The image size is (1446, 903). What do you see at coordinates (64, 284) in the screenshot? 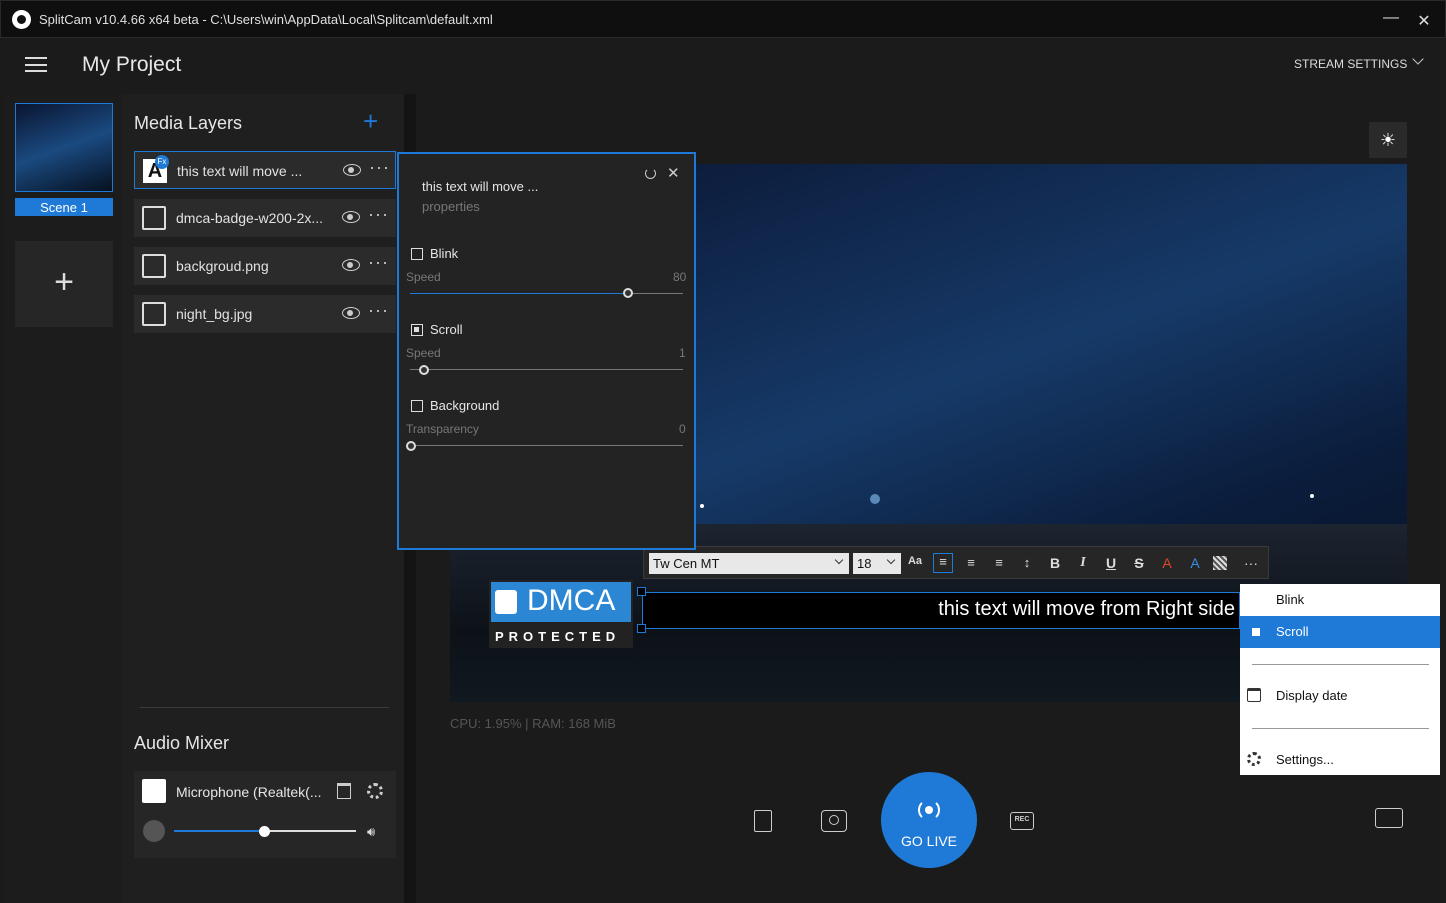
I see `add-scene-button: +` at bounding box center [64, 284].